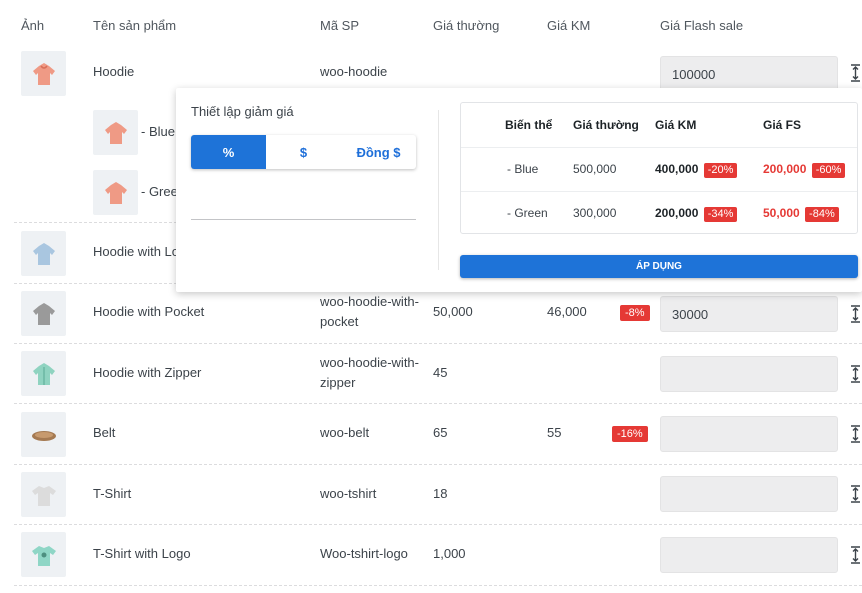 The image size is (862, 593). What do you see at coordinates (440, 432) in the screenshot?
I see `regular-price: 65` at bounding box center [440, 432].